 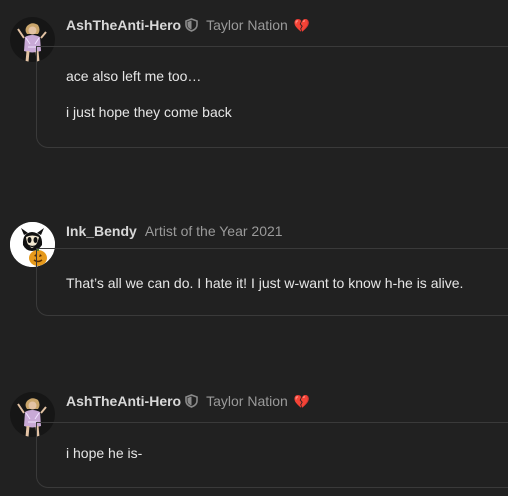 I want to click on message-text: i just hope they come back, so click(x=149, y=112).